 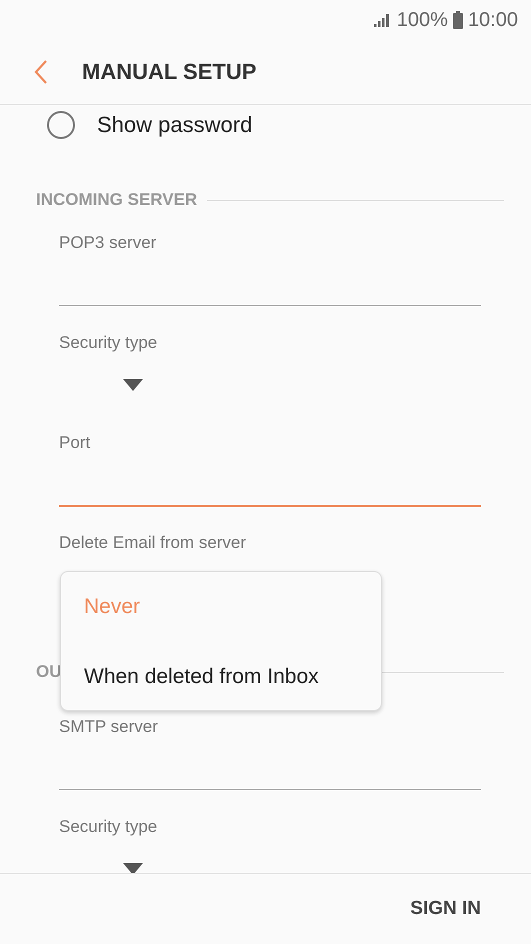 What do you see at coordinates (49, 672) in the screenshot?
I see `section-header: OU` at bounding box center [49, 672].